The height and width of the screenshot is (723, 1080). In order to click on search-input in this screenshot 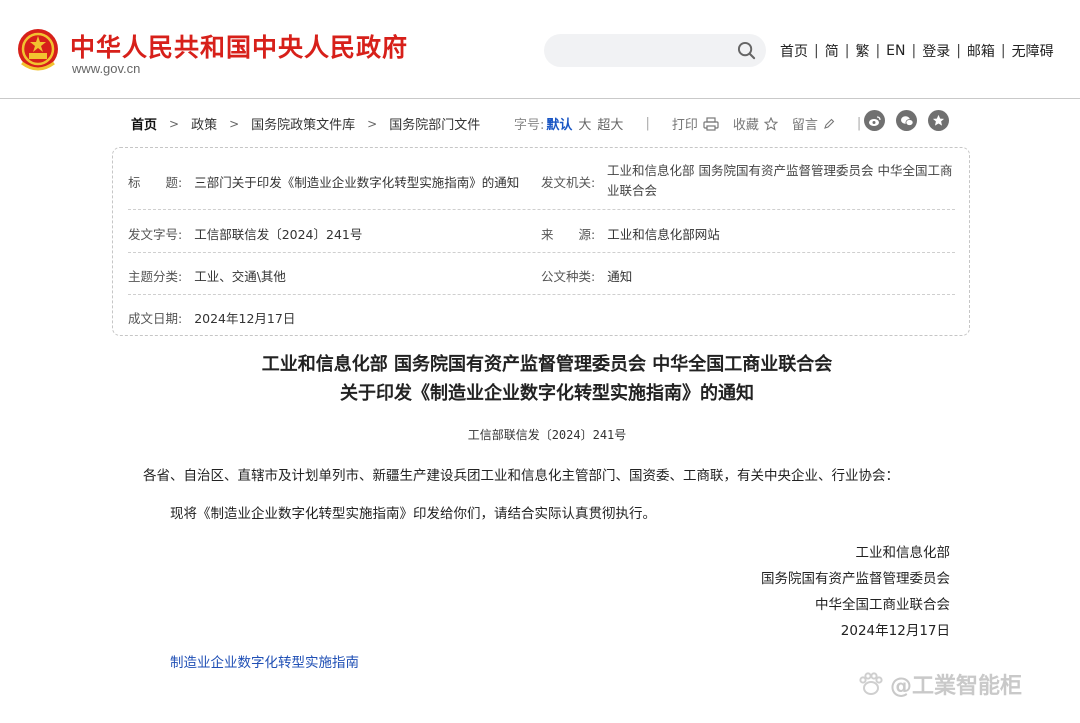, I will do `click(655, 50)`.